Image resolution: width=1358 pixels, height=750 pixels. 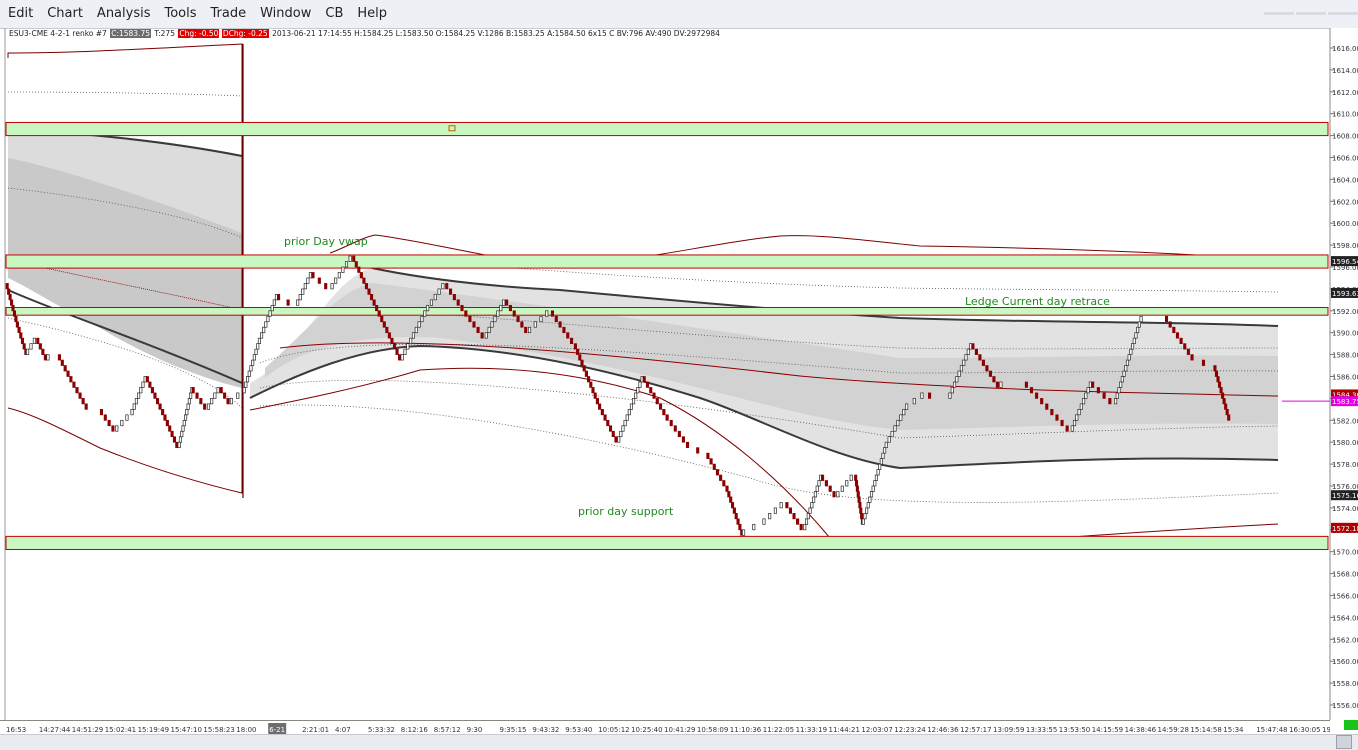 I want to click on scroll-right-button, so click(x=1344, y=742).